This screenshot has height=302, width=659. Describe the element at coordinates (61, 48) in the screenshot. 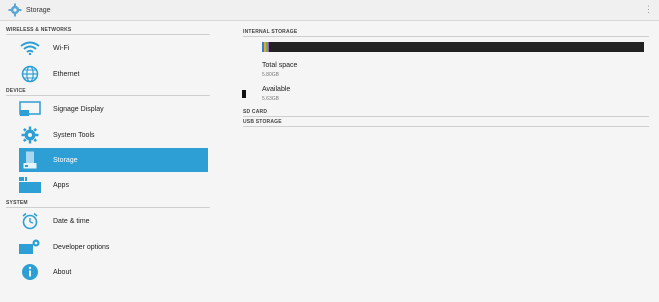

I see `sidebar-item-label: Wi-Fi` at that location.